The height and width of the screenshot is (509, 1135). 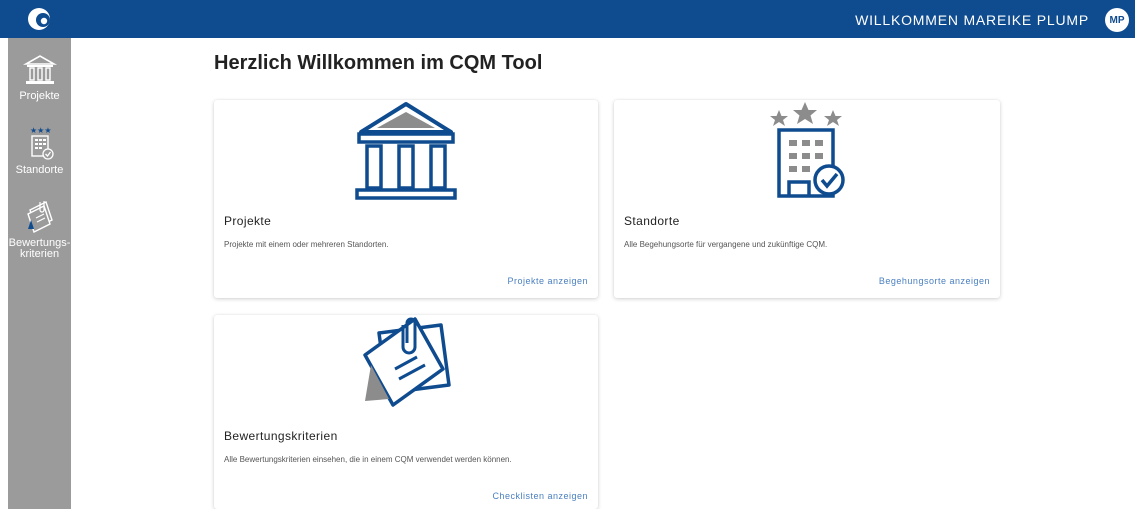 I want to click on sidebar-item-label: Standorte, so click(x=39, y=170).